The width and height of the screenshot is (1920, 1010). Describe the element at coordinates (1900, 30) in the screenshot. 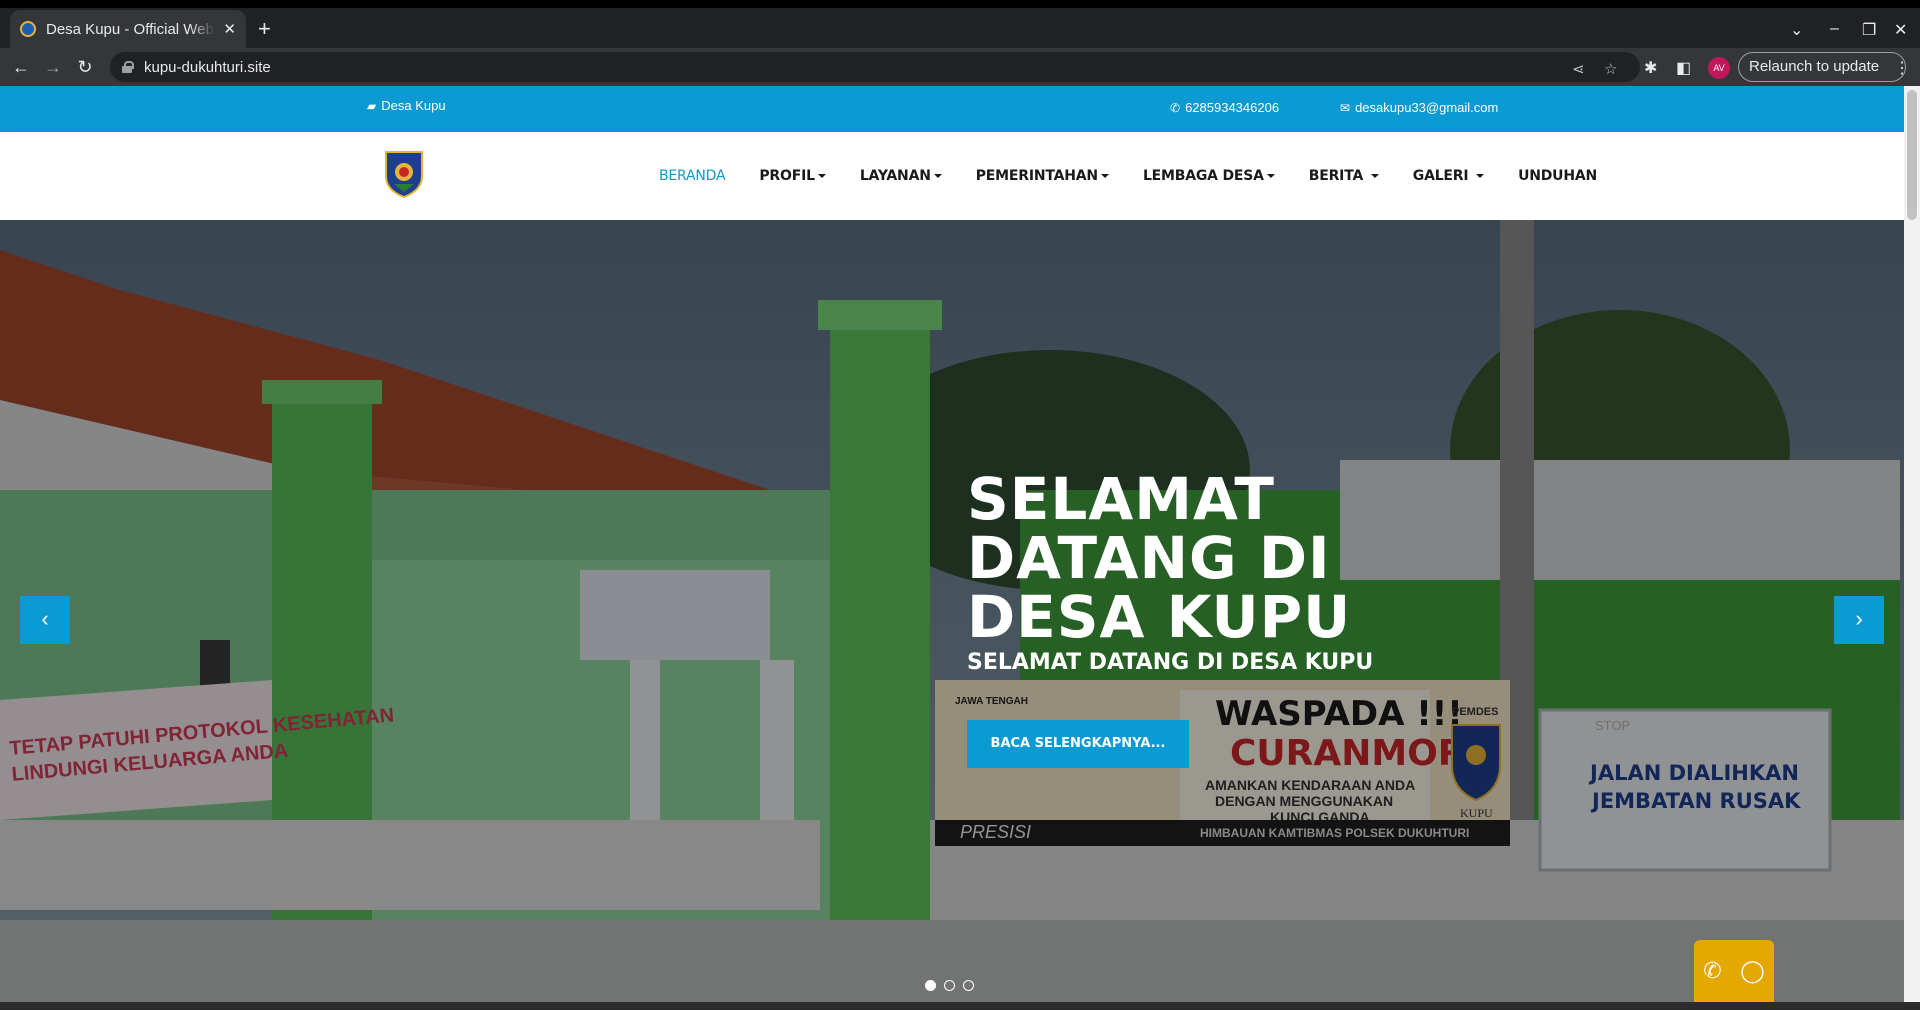

I see `close-window-icon: ✕` at that location.